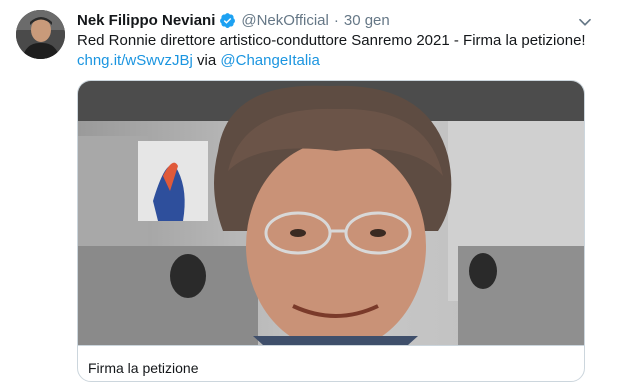  What do you see at coordinates (143, 368) in the screenshot?
I see `card-title: Firma la petizione` at bounding box center [143, 368].